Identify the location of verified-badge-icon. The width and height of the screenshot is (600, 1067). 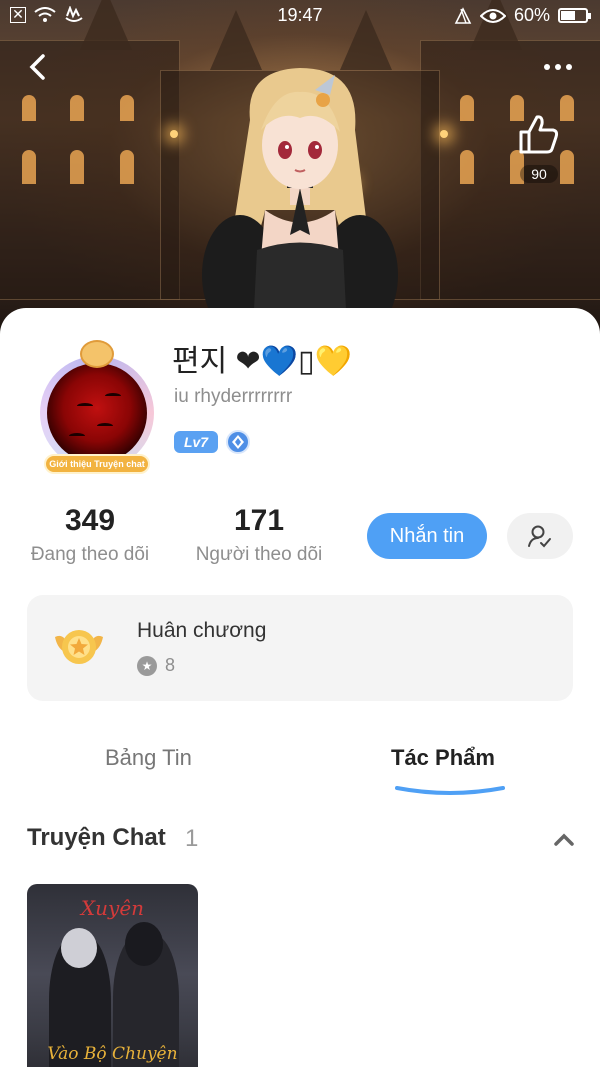
(238, 442).